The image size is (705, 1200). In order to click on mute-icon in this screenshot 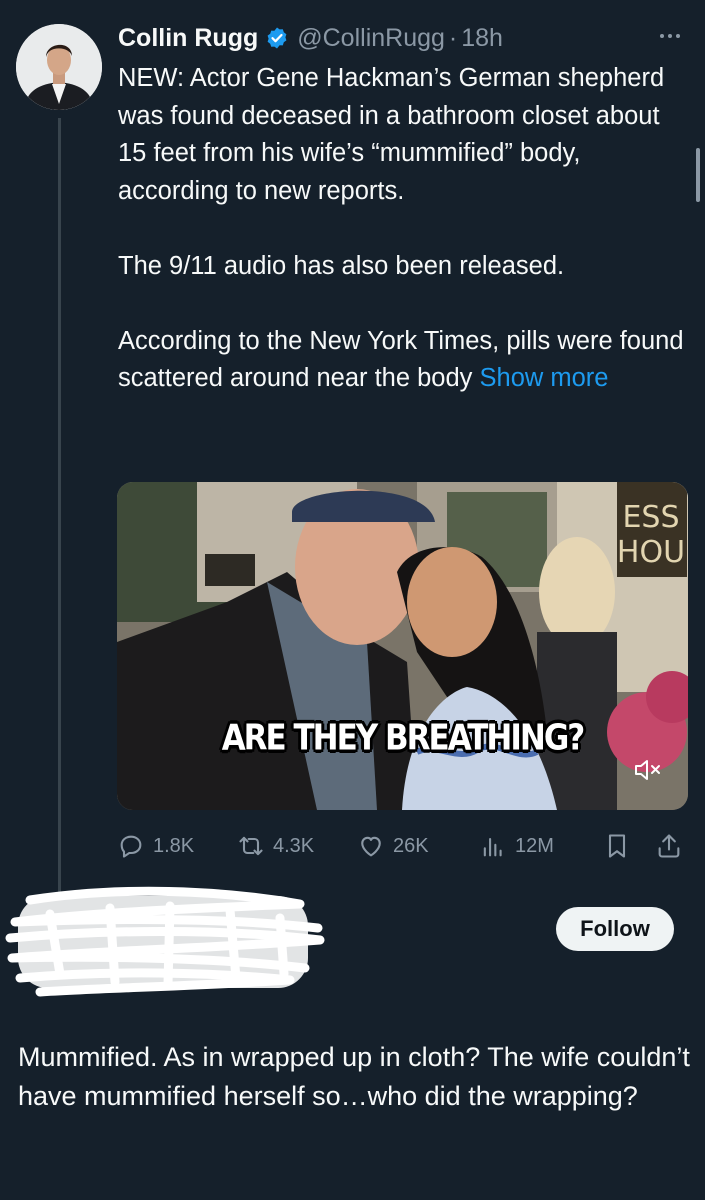, I will do `click(648, 770)`.